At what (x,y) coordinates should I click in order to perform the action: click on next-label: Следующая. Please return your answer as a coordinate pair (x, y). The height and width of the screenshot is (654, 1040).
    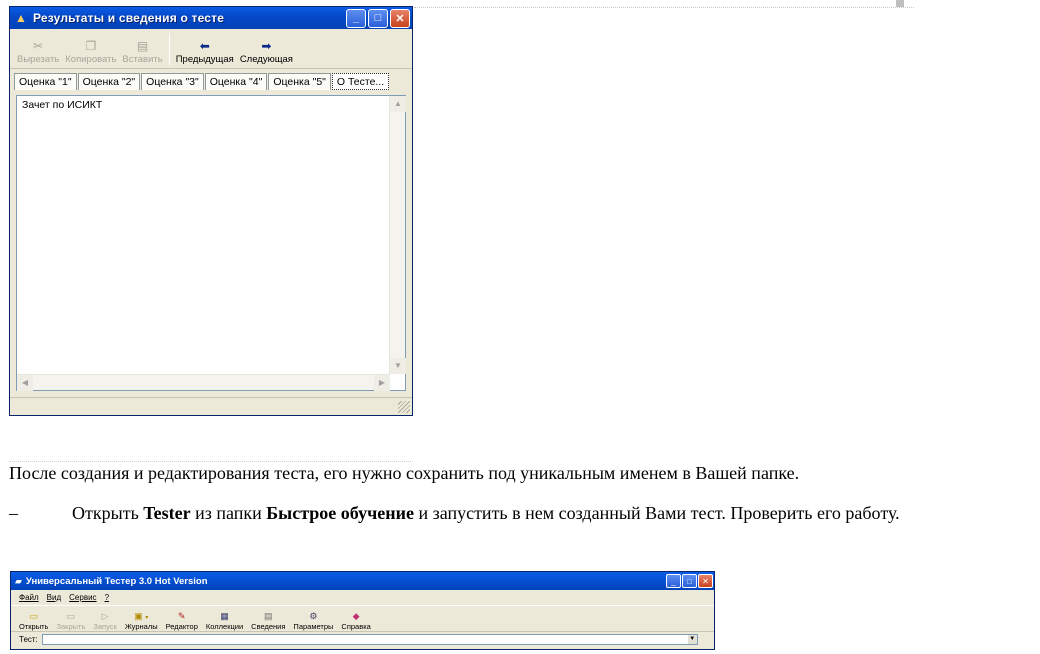
    Looking at the image, I should click on (266, 59).